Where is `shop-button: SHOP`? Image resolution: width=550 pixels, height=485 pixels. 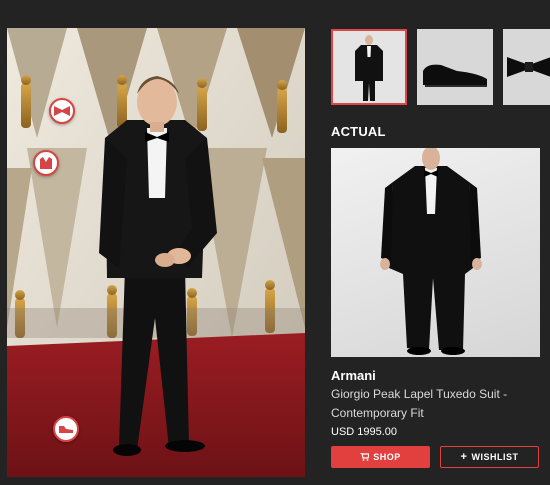 shop-button: SHOP is located at coordinates (380, 457).